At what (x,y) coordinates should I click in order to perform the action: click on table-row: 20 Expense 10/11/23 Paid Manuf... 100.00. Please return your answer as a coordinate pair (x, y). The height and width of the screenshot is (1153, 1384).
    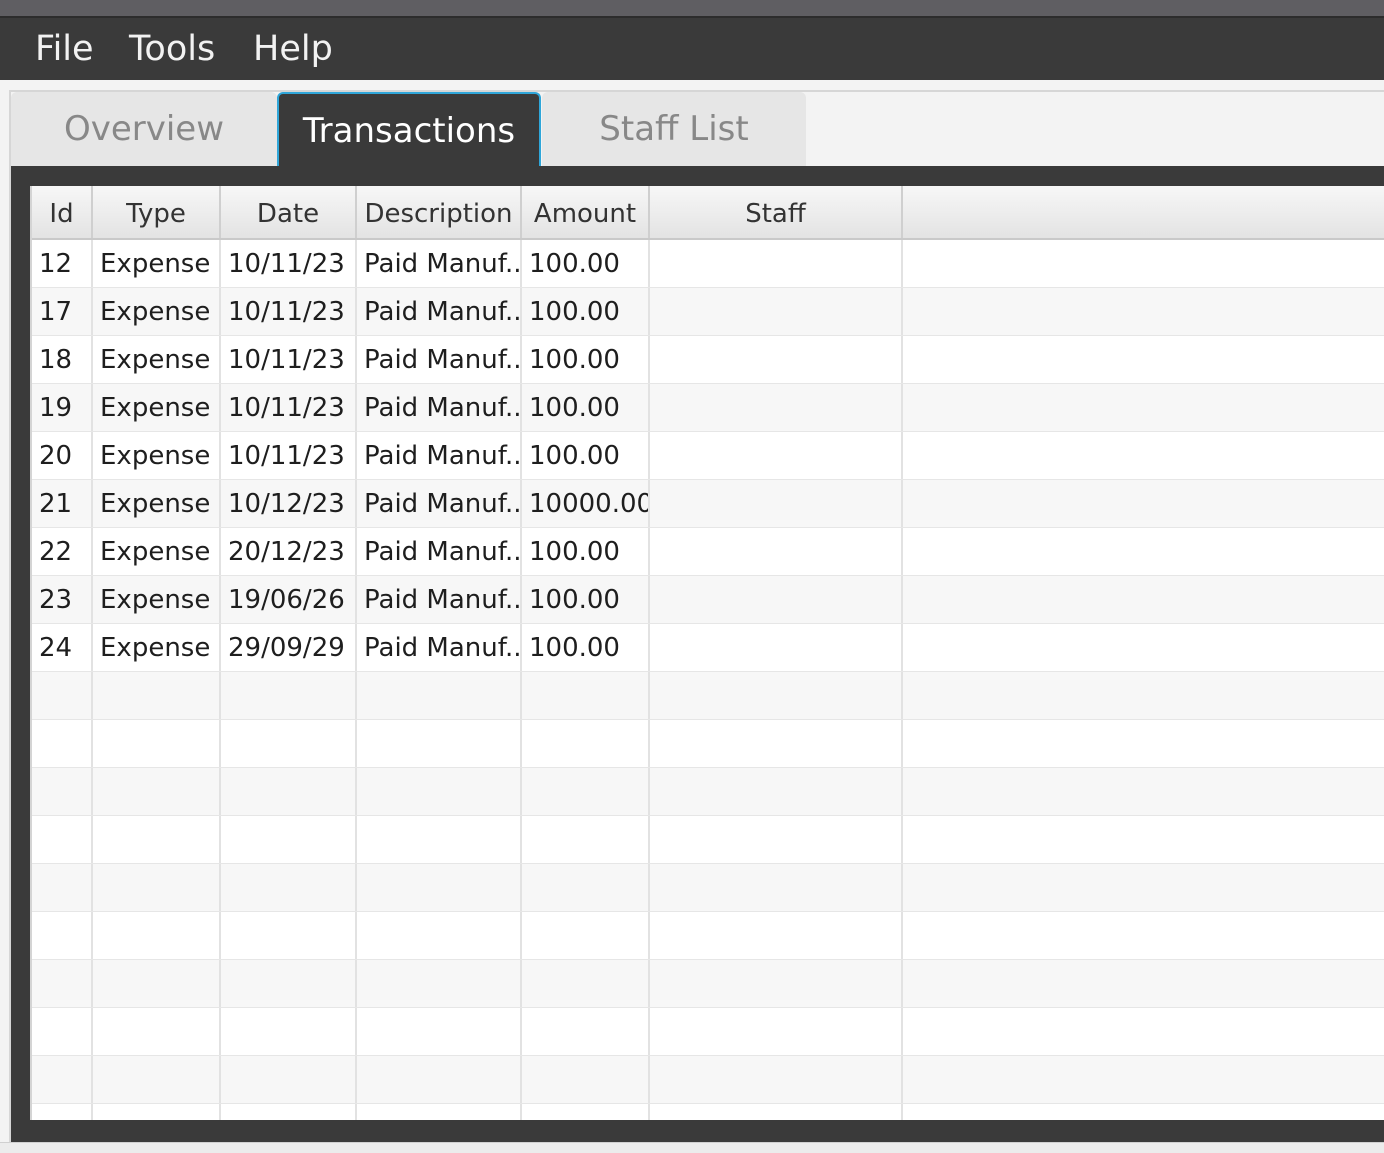
    Looking at the image, I should click on (708, 456).